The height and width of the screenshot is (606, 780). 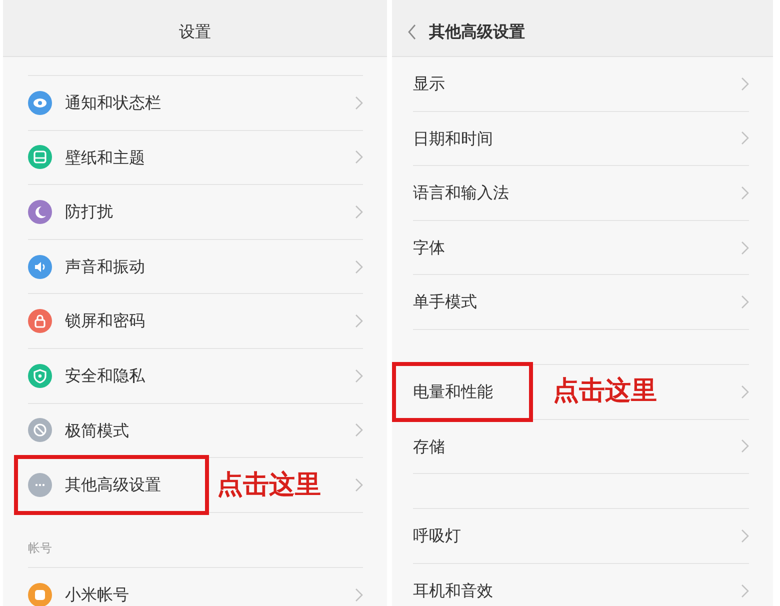 What do you see at coordinates (113, 103) in the screenshot?
I see `setting-label: 通知和状态栏` at bounding box center [113, 103].